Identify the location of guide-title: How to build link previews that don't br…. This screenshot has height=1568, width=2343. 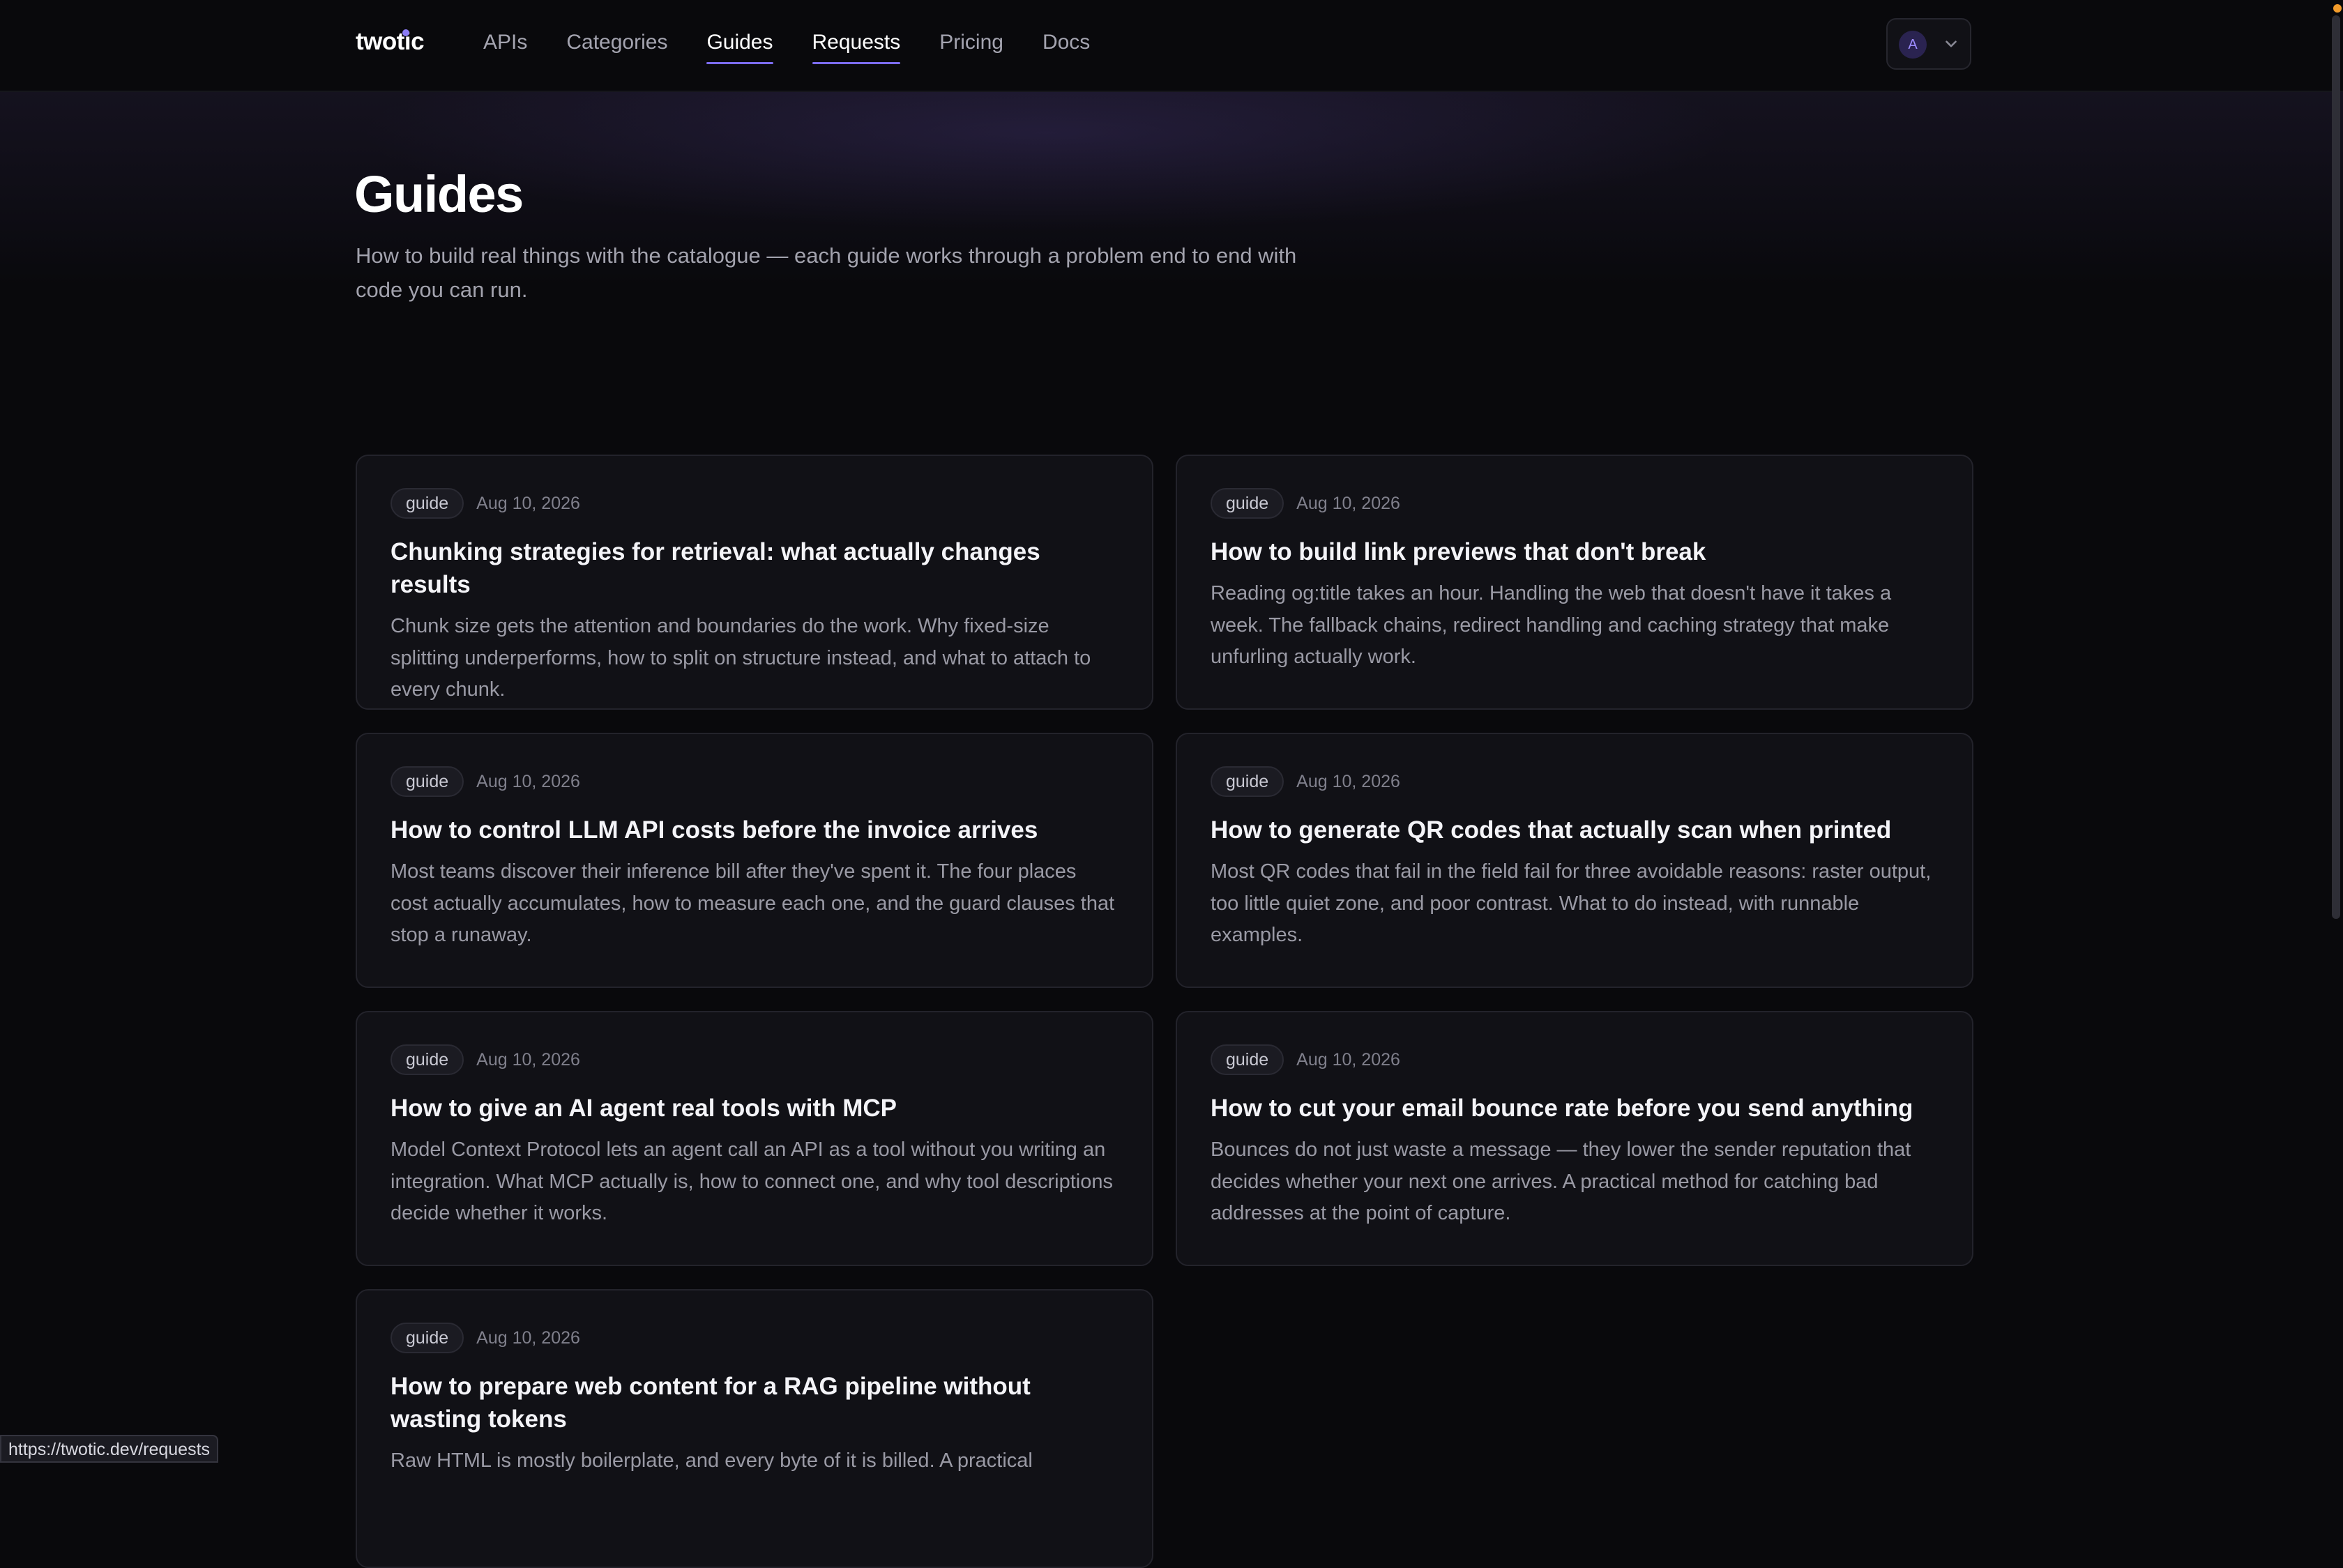
(1575, 551).